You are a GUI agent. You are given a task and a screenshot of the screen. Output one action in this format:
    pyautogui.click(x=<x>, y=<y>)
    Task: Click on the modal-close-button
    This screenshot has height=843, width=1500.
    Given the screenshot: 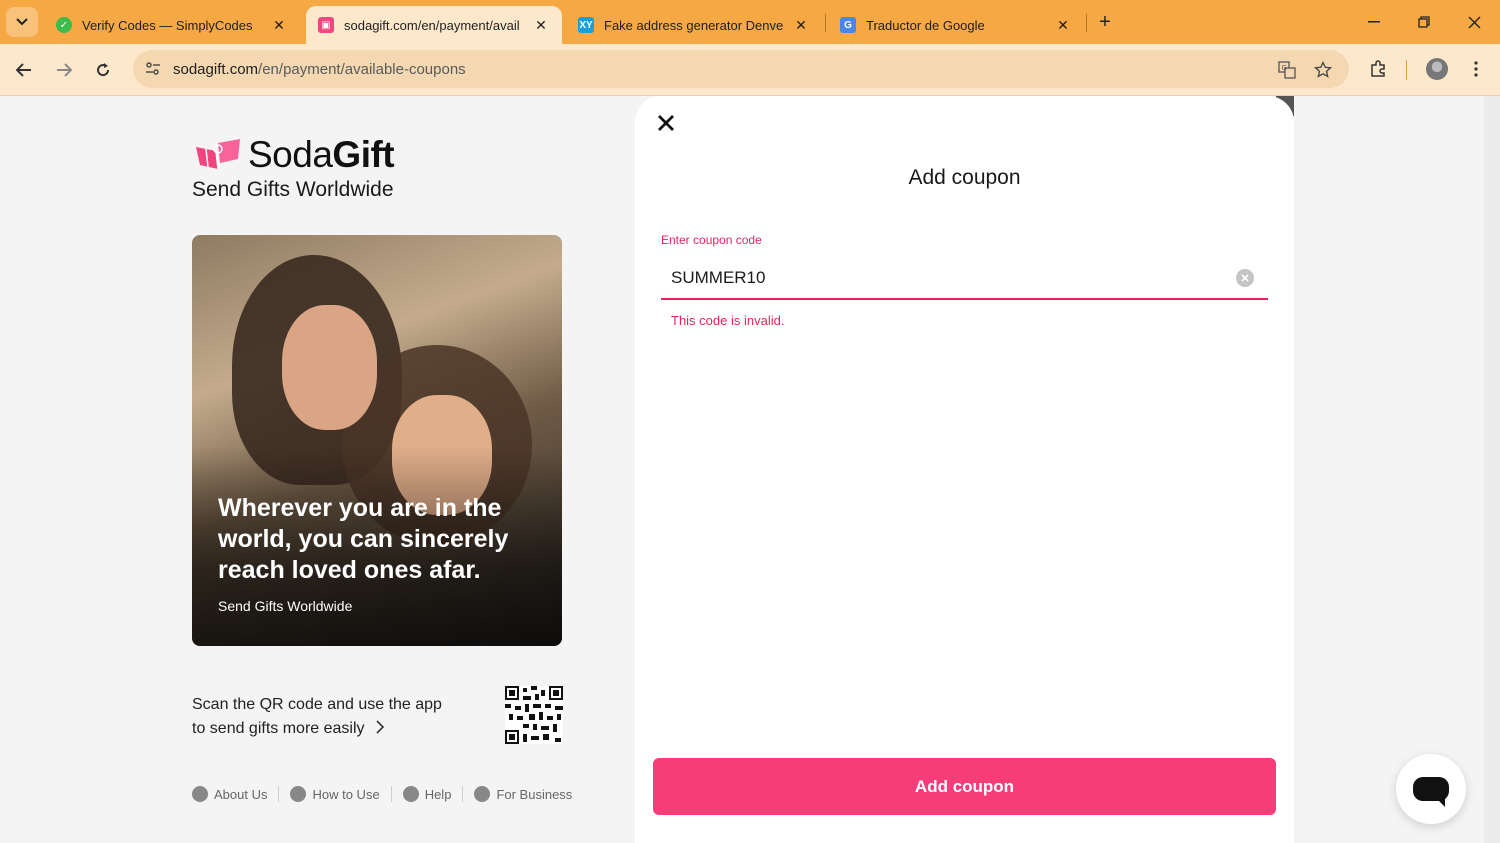 What is the action you would take?
    pyautogui.click(x=666, y=123)
    